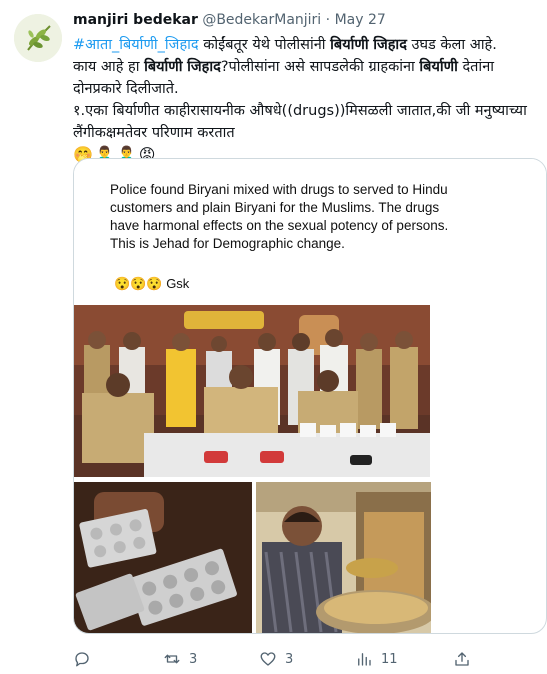 This screenshot has width=547, height=674. Describe the element at coordinates (126, 89) in the screenshot. I see `tweet-line-3: दोनप्रकारे दिलीजाते.` at that location.